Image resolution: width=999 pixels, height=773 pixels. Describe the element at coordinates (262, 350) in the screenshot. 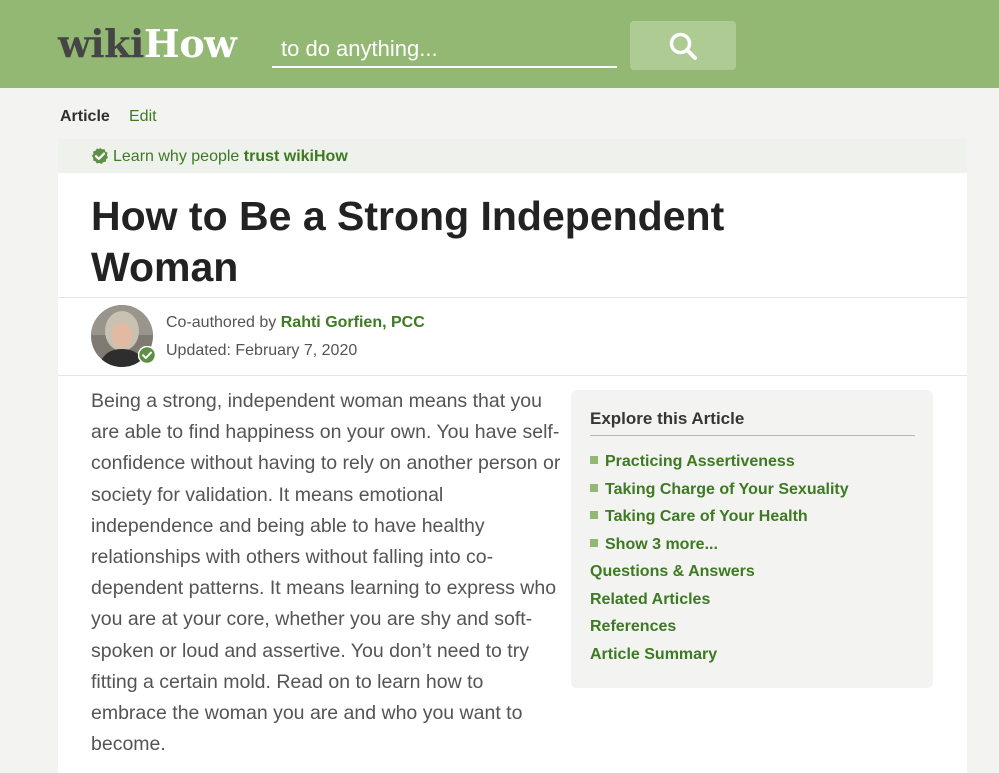

I see `updated-date: Updated: February 7, 2020` at that location.